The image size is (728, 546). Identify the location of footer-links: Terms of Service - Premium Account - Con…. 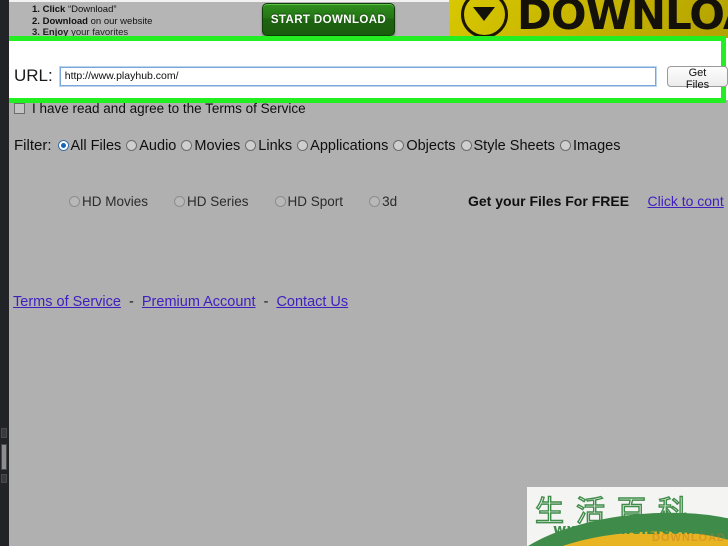
(180, 302).